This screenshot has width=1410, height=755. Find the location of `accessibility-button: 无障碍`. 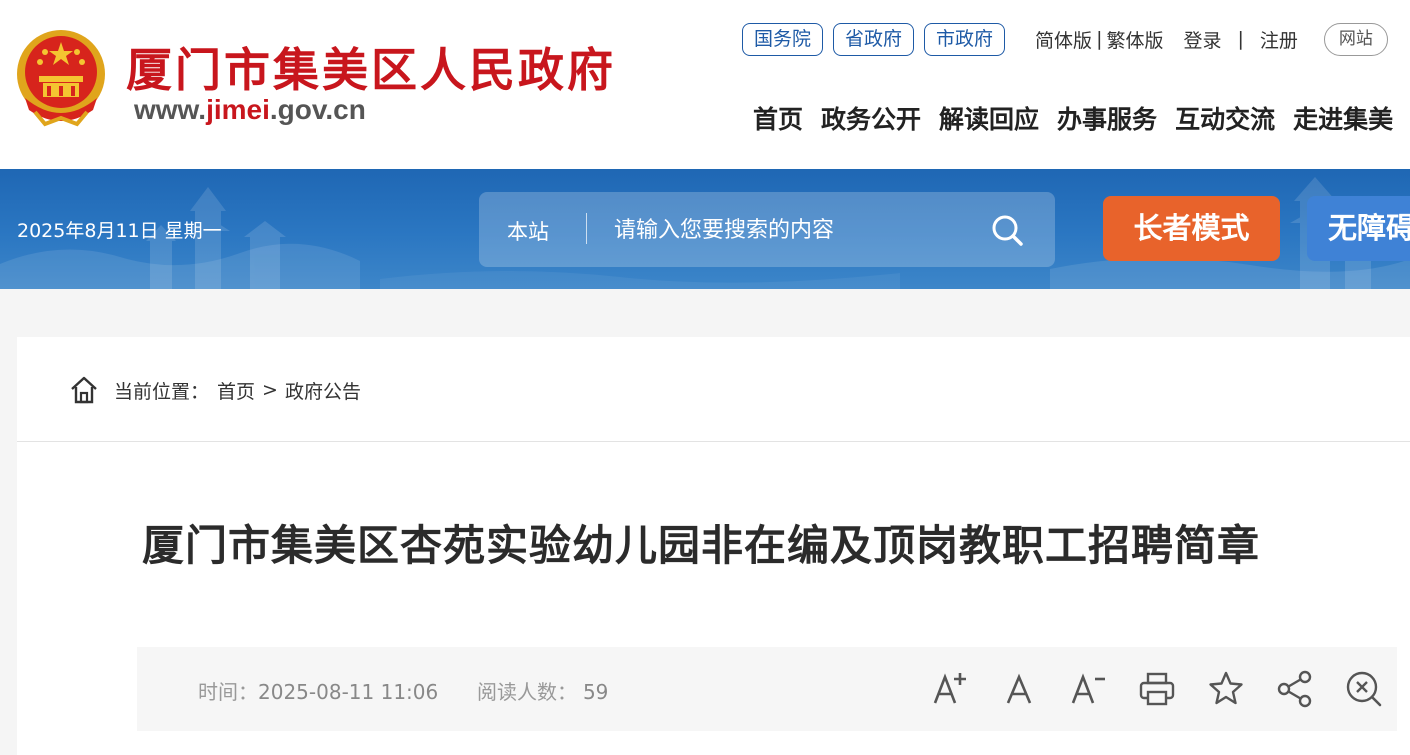

accessibility-button: 无障碍 is located at coordinates (1358, 228).